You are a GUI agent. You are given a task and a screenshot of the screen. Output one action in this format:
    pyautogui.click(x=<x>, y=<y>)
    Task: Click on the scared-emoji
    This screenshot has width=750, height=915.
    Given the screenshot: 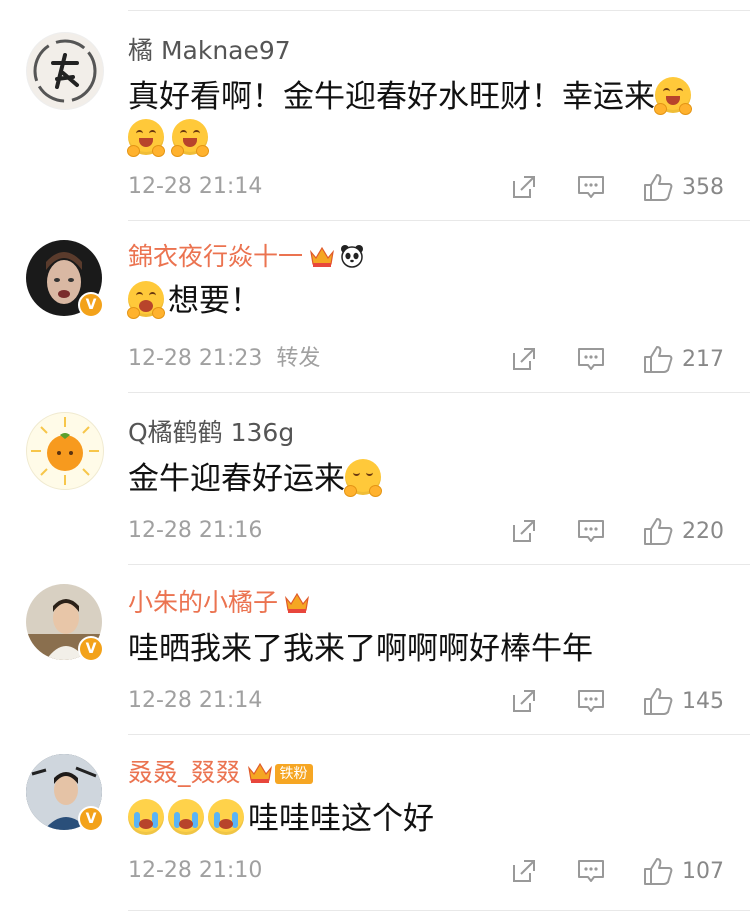 What is the action you would take?
    pyautogui.click(x=146, y=300)
    